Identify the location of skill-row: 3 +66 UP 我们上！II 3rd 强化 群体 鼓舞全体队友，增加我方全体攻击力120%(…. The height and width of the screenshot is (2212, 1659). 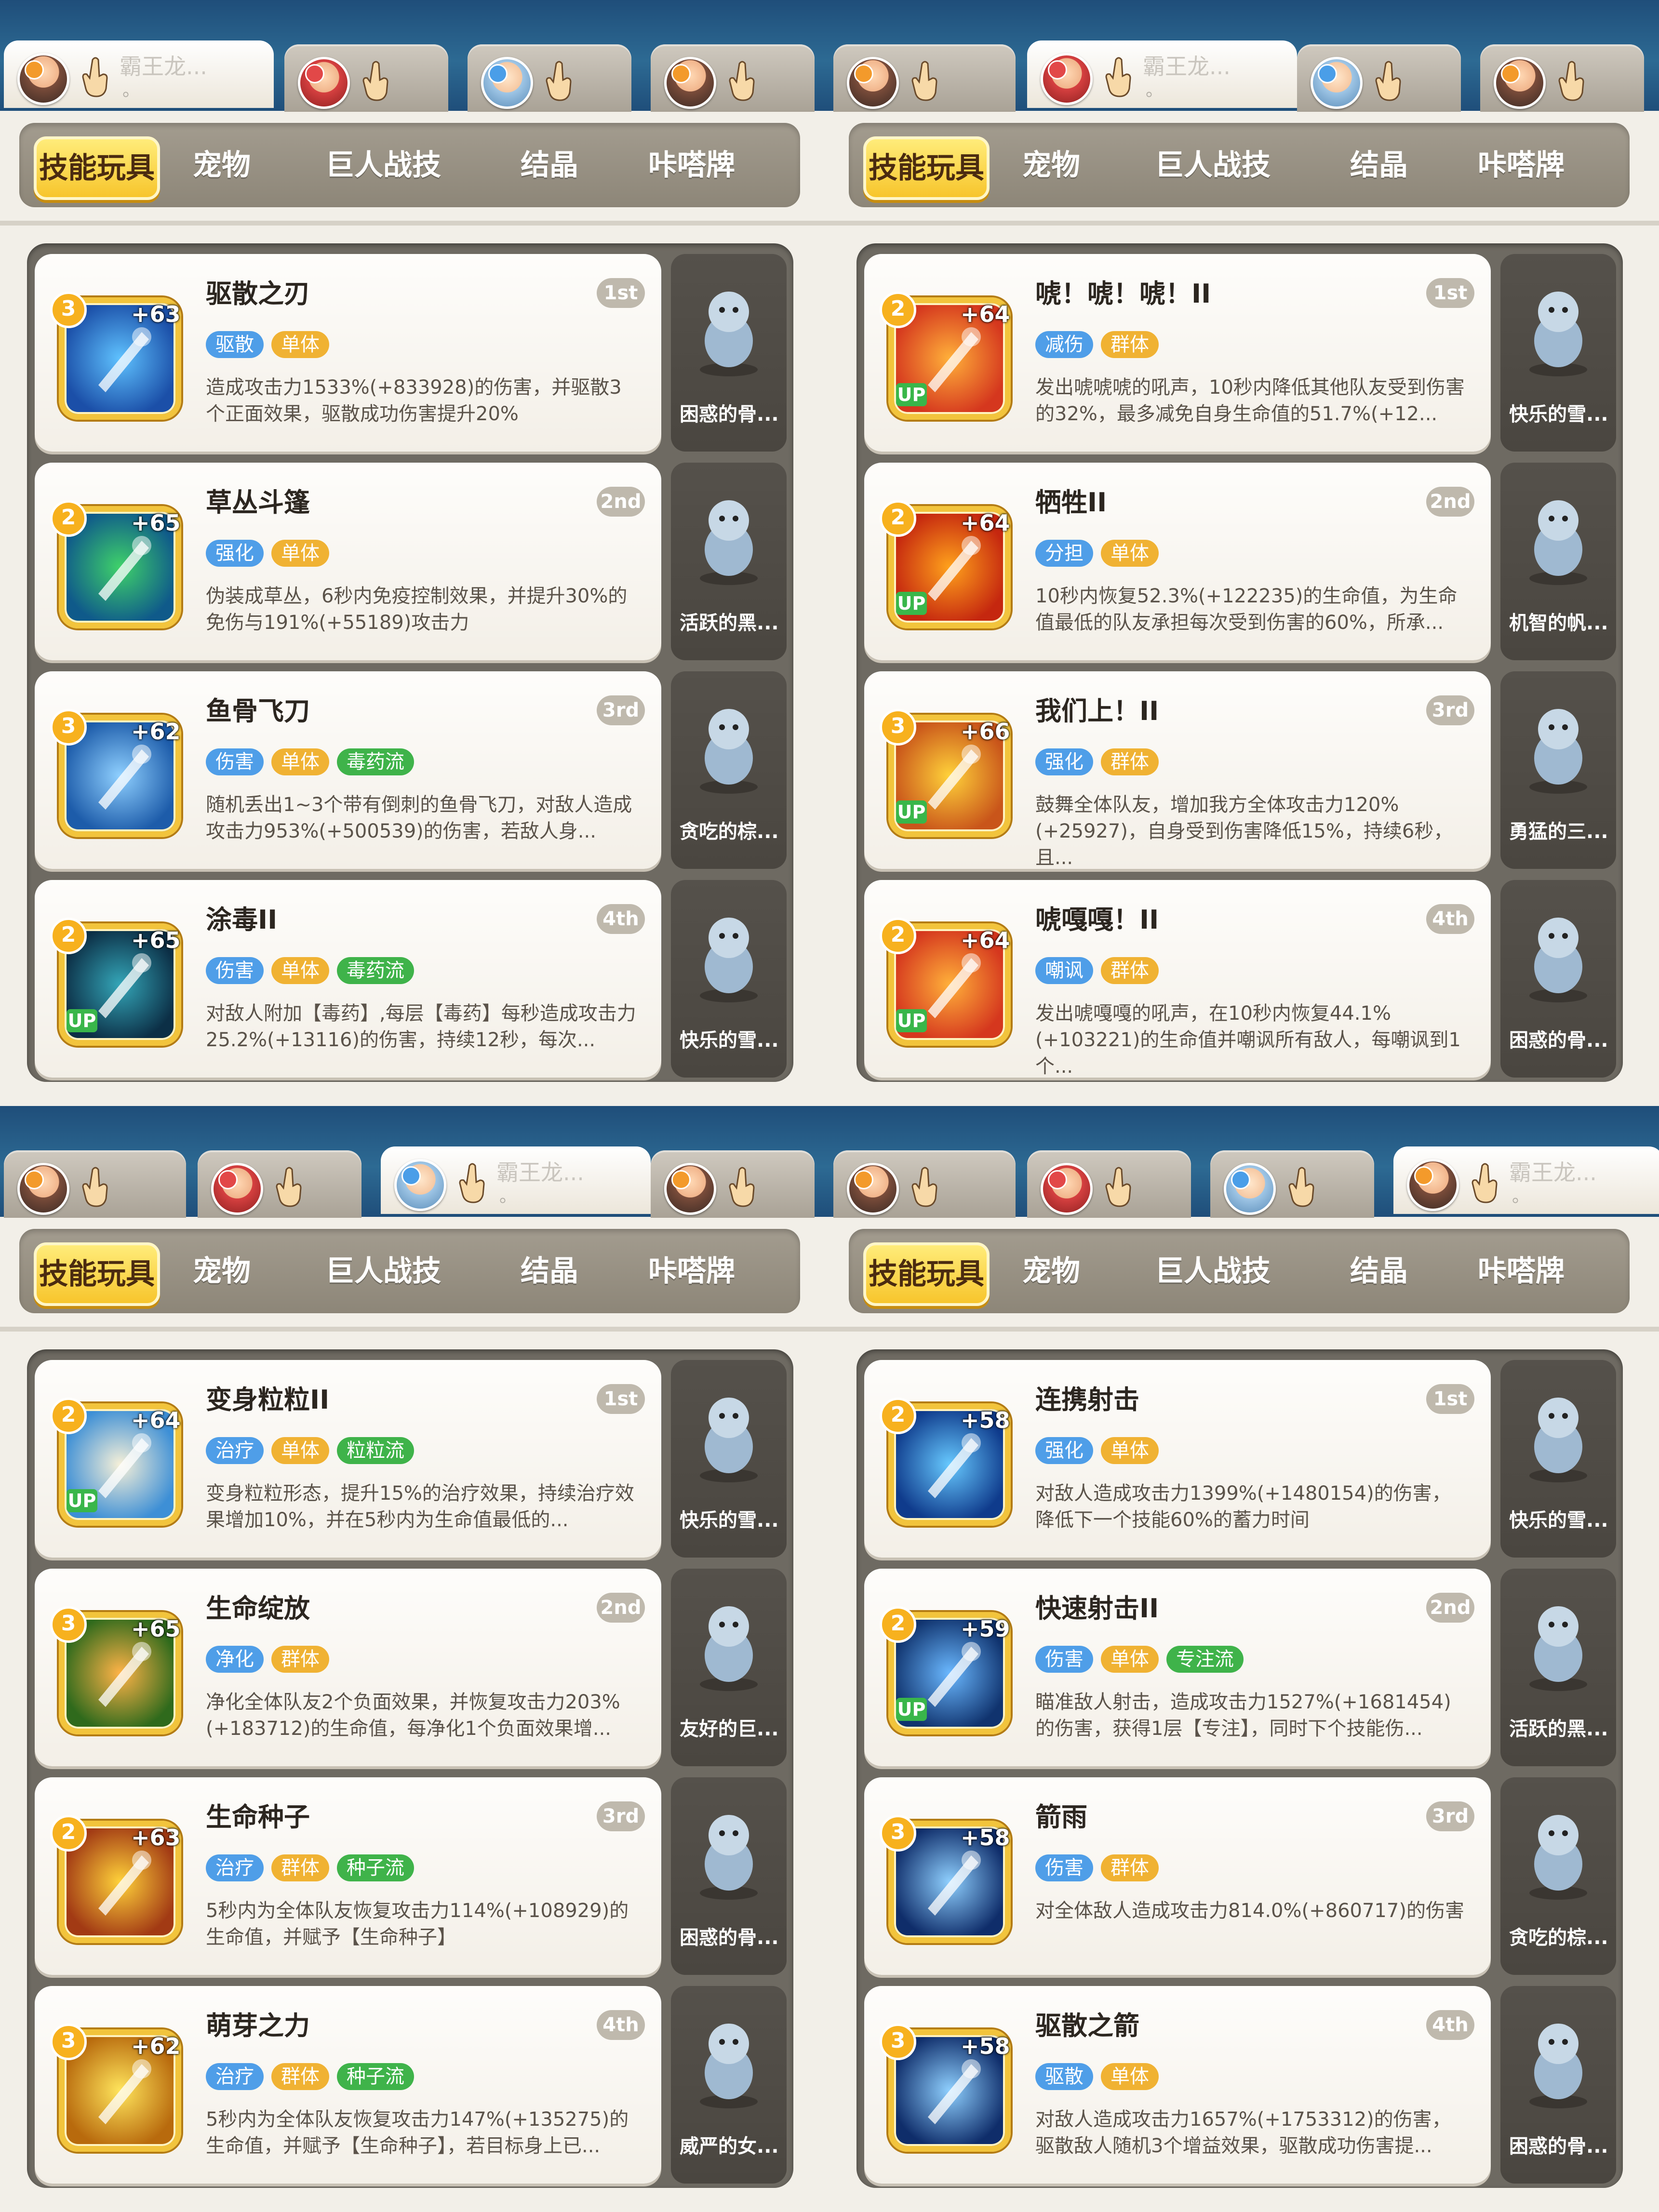
(1240, 770).